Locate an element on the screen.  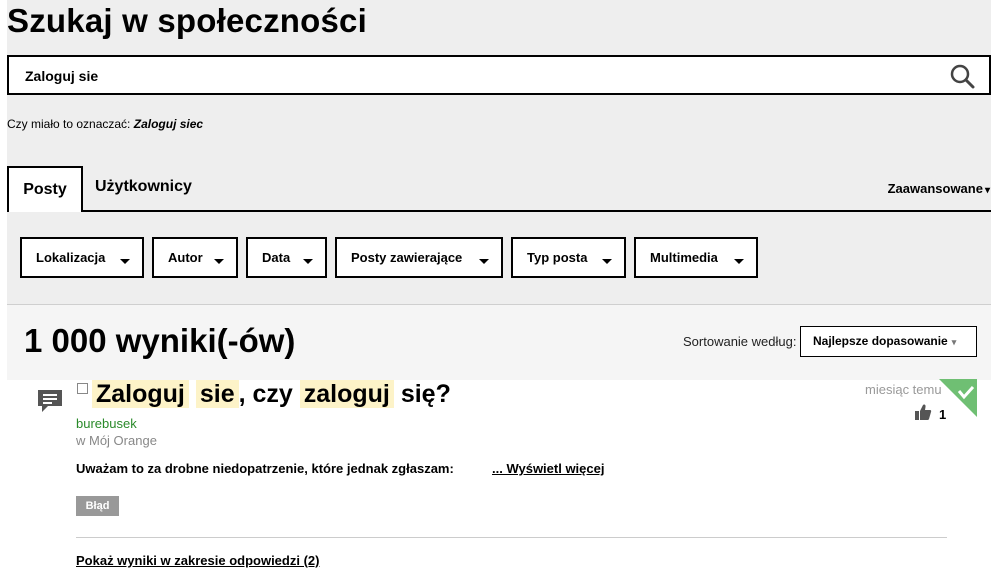
title-highlight: Zaloguj is located at coordinates (140, 394).